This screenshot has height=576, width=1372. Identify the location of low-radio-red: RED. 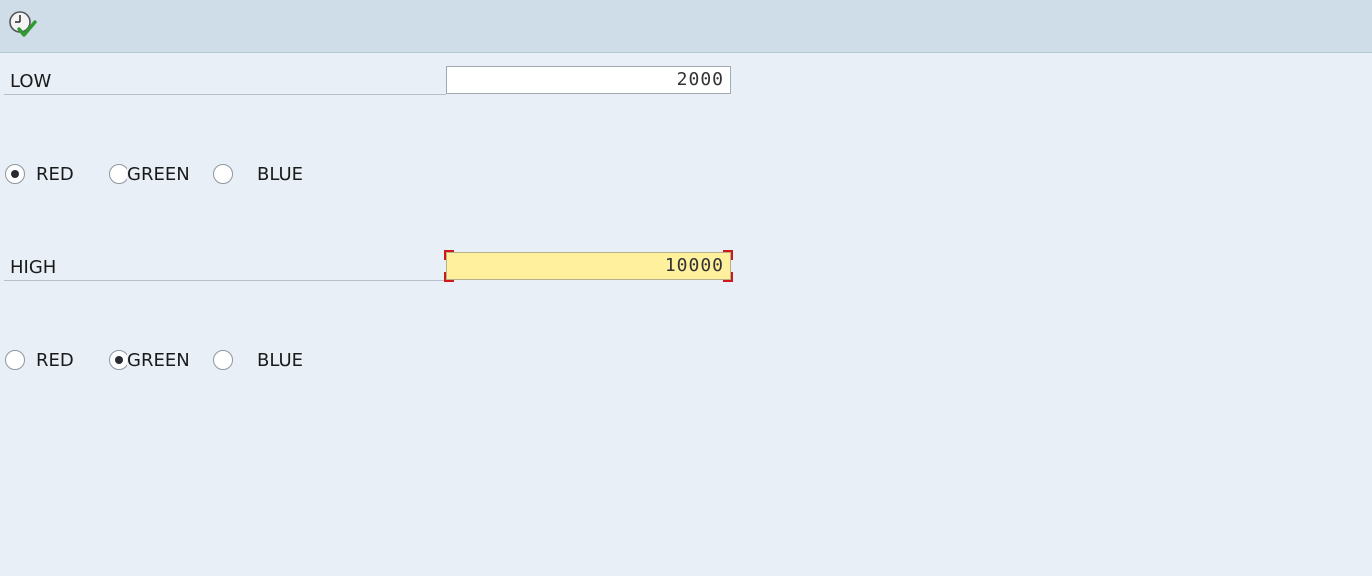
(45, 175).